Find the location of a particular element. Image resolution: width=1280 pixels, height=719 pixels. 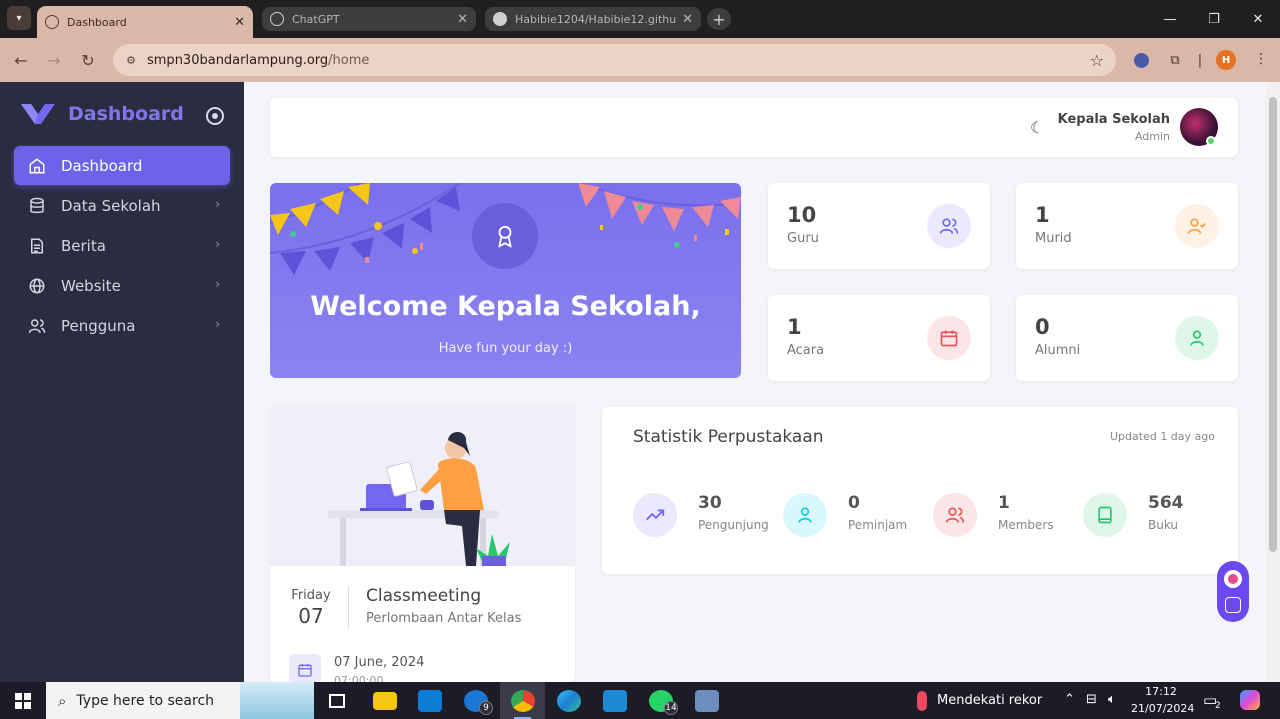

lib-stat-value: 0 is located at coordinates (854, 503).